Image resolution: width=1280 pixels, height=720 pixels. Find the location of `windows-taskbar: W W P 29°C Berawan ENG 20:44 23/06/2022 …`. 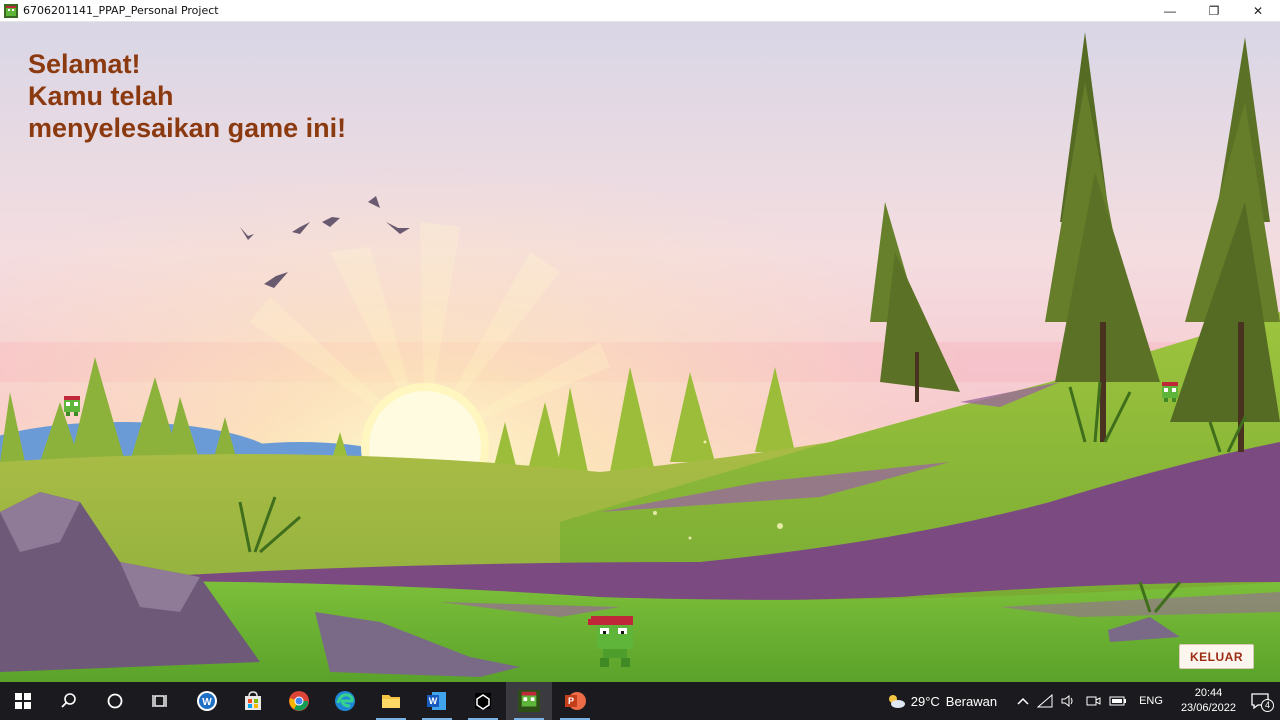

windows-taskbar: W W P 29°C Berawan ENG 20:44 23/06/2022 … is located at coordinates (640, 701).